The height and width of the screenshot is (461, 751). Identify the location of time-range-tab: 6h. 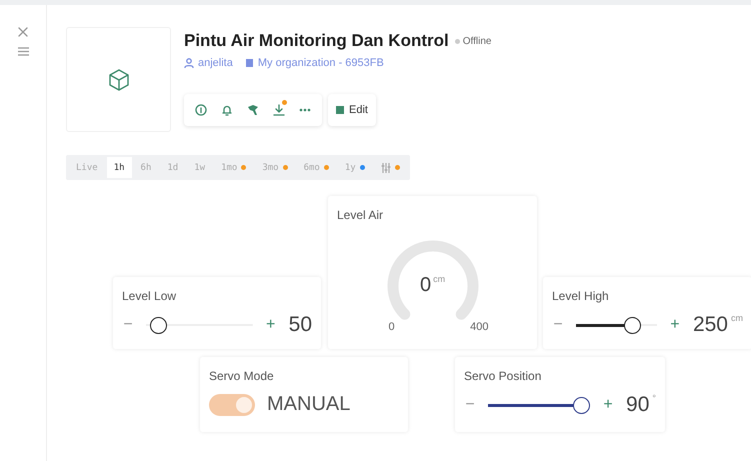
(146, 167).